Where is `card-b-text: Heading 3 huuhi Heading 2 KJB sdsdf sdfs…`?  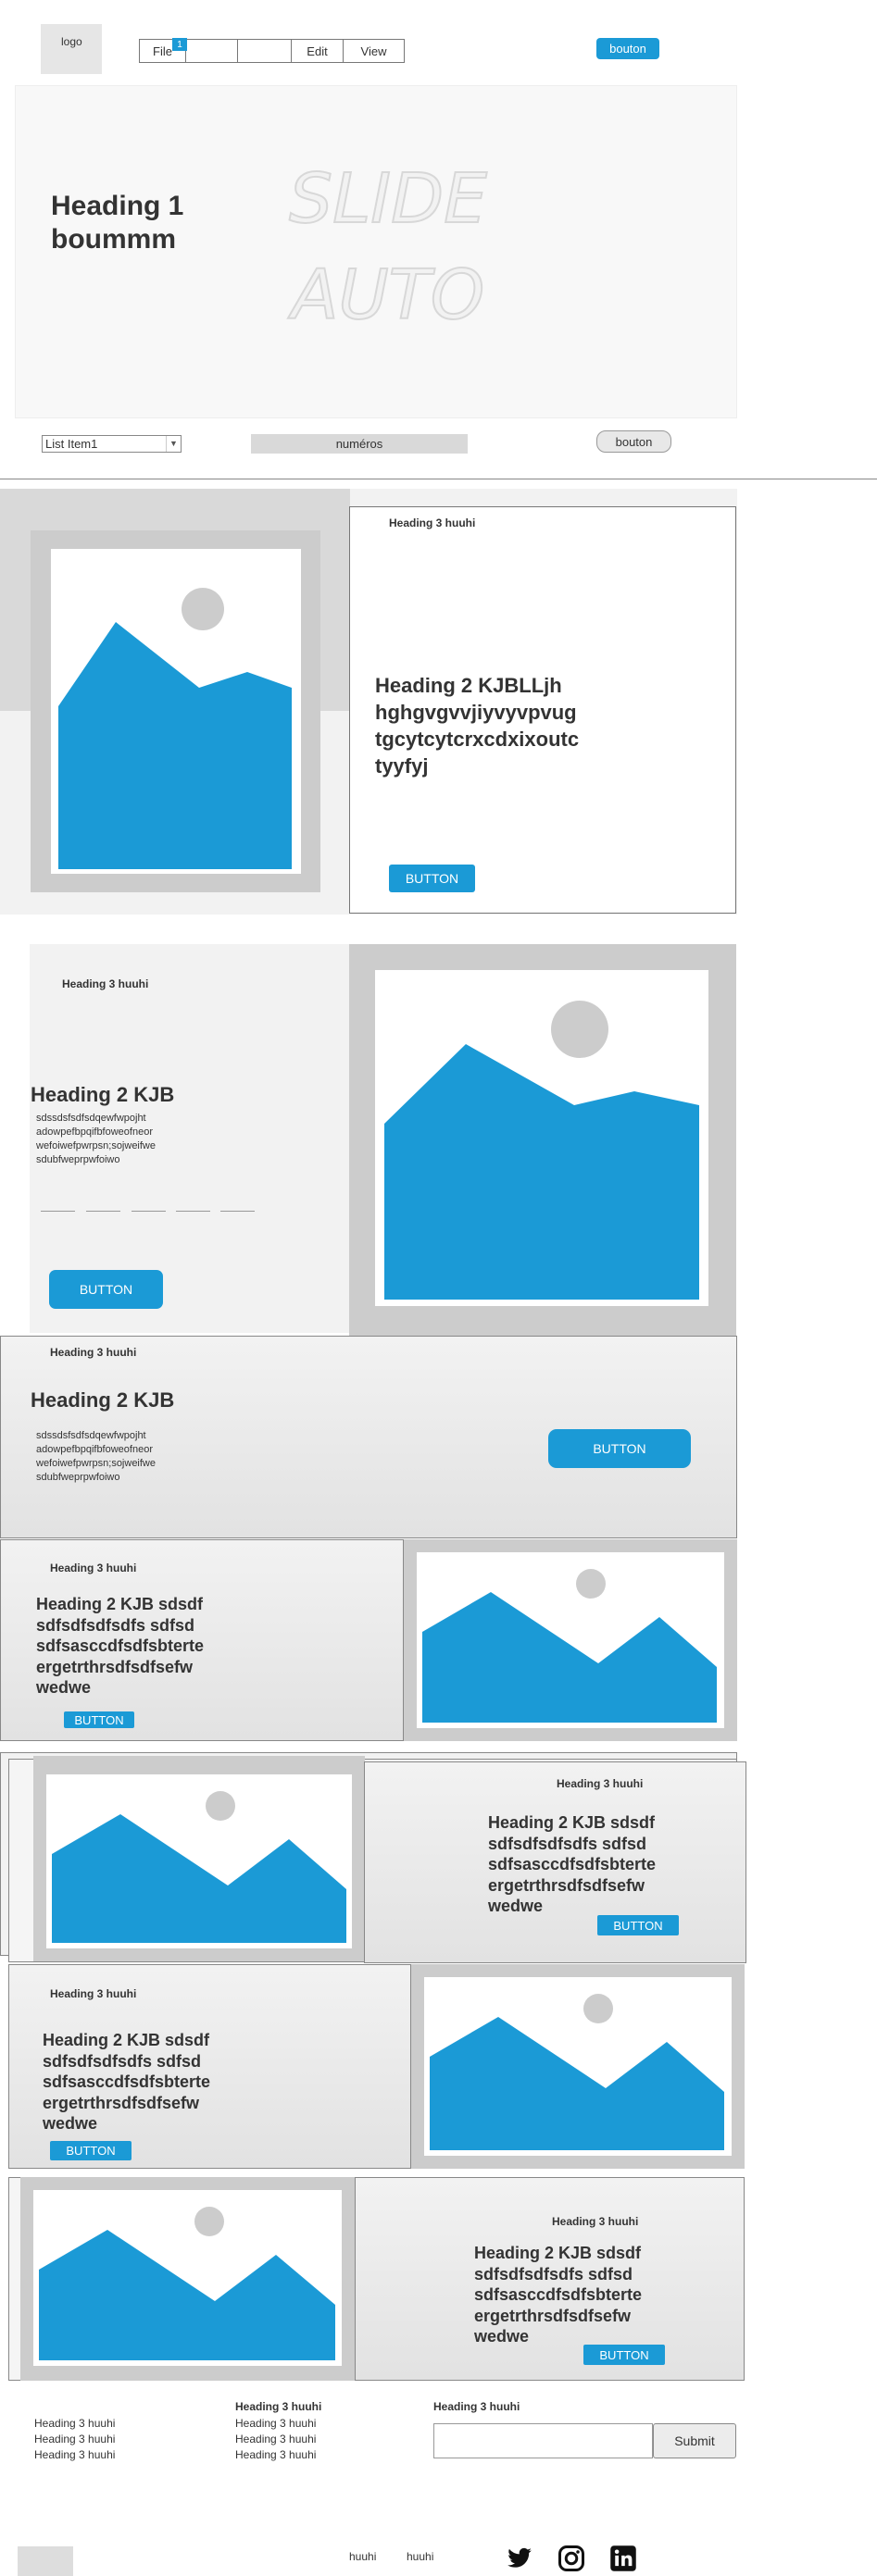
card-b-text: Heading 3 huuhi Heading 2 KJB sdsdf sdfs… is located at coordinates (555, 1862).